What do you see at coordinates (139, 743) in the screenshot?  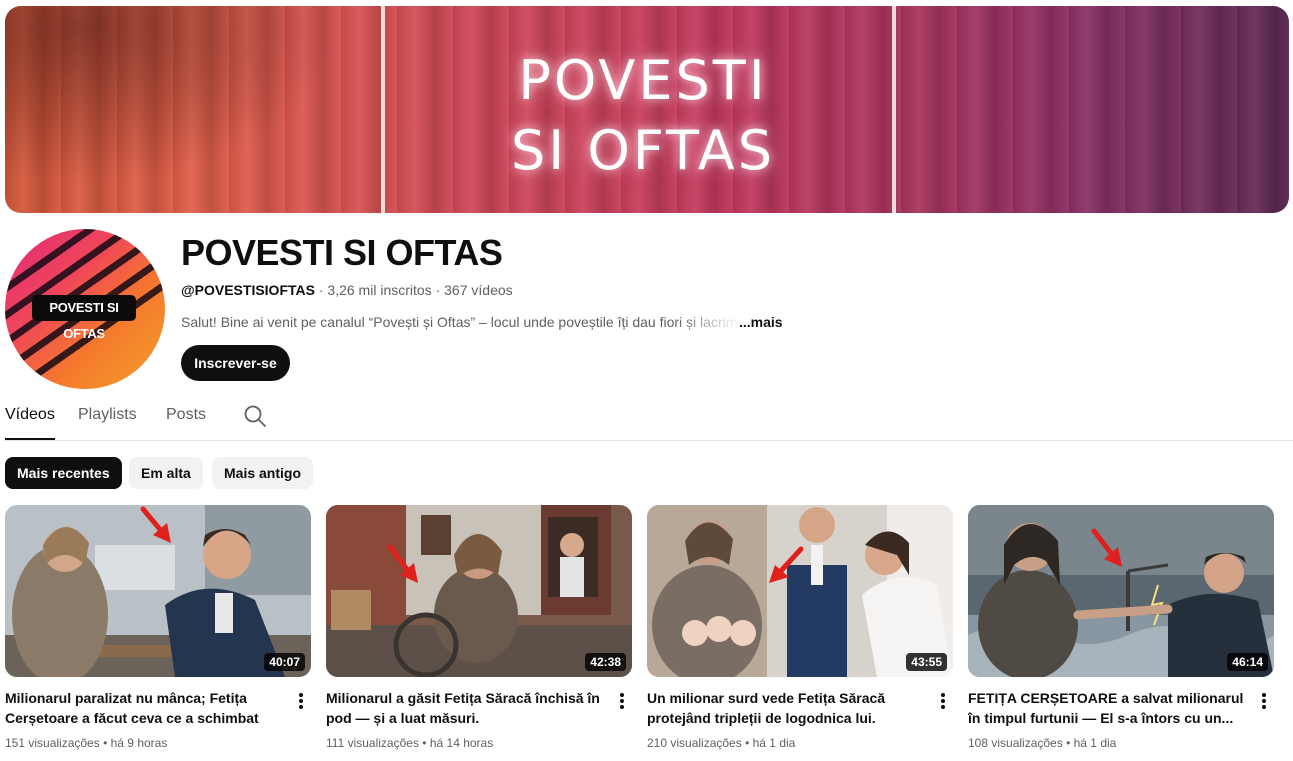 I see `upload-age: há 9 horas` at bounding box center [139, 743].